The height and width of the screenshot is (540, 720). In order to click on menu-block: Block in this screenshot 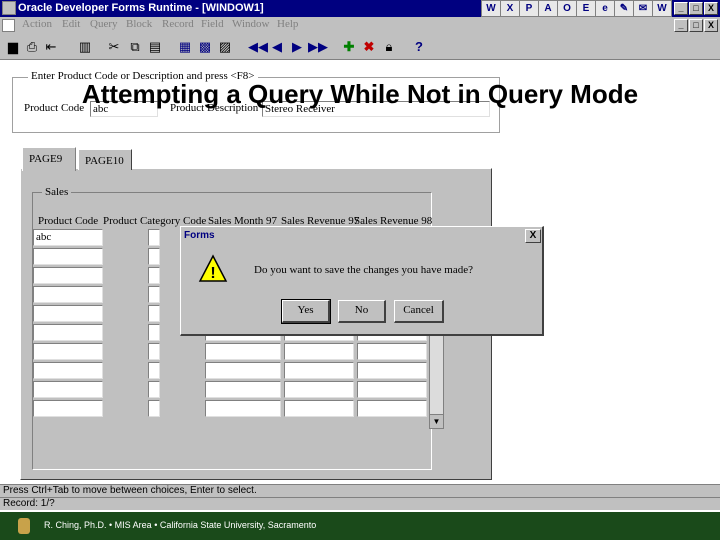, I will do `click(139, 24)`.